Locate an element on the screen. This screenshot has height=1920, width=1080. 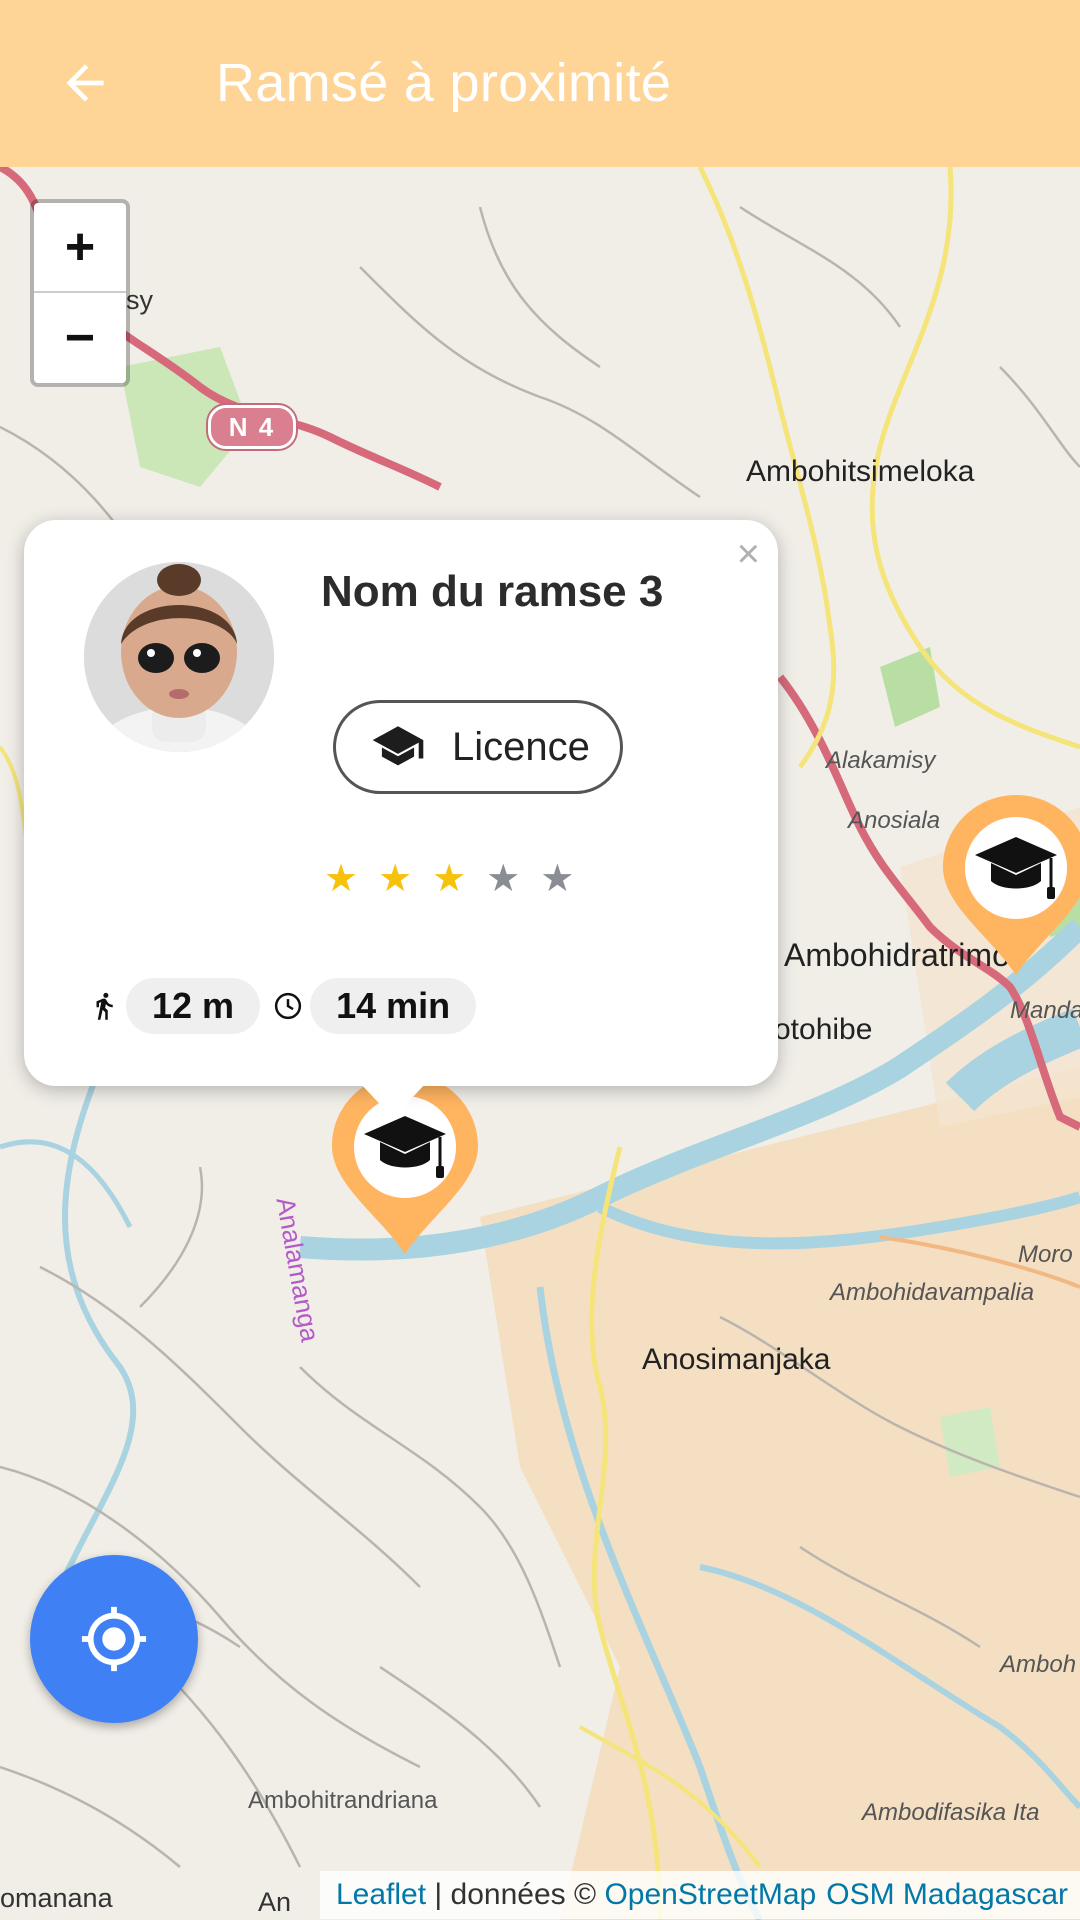
leaflet-link: Leaflet is located at coordinates (381, 1895).